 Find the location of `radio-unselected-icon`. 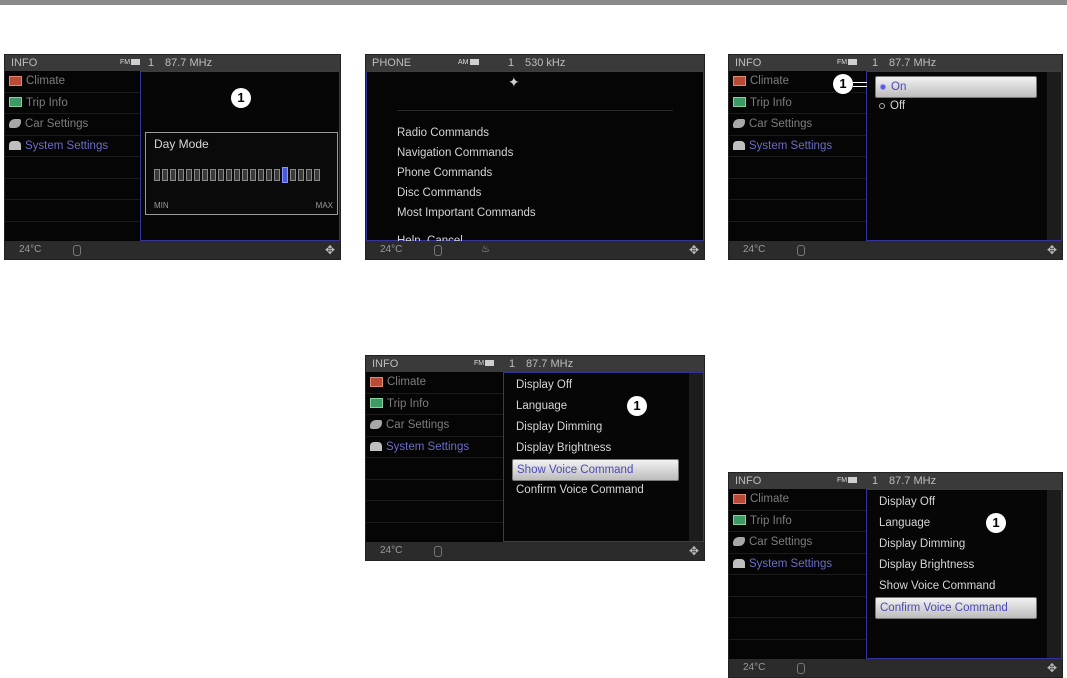

radio-unselected-icon is located at coordinates (882, 105).